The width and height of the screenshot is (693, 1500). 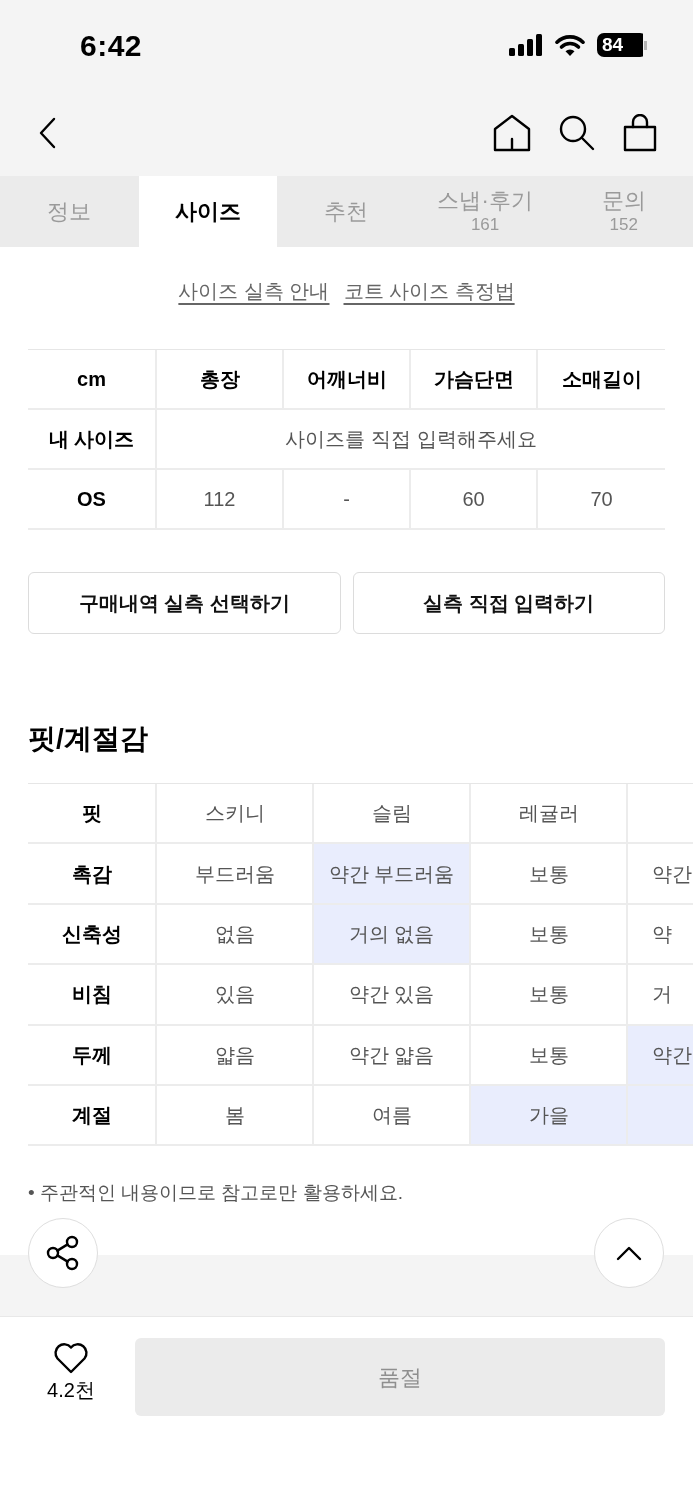 I want to click on table-cell: 봄, so click(x=235, y=1116).